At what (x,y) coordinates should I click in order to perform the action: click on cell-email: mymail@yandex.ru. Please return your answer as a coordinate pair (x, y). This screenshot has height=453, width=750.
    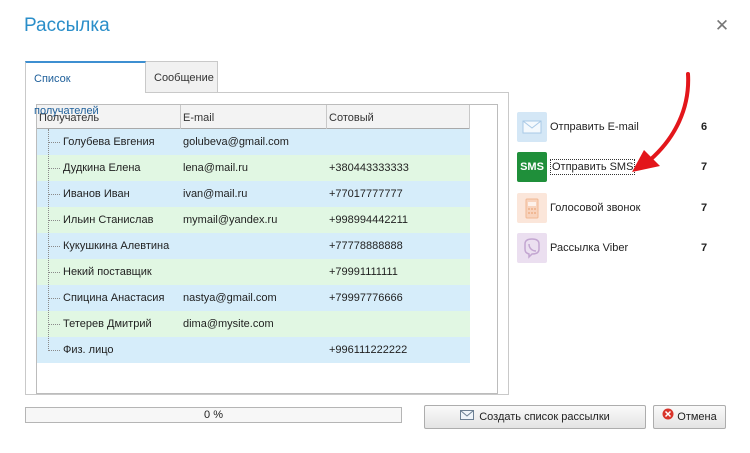
    Looking at the image, I should click on (230, 220).